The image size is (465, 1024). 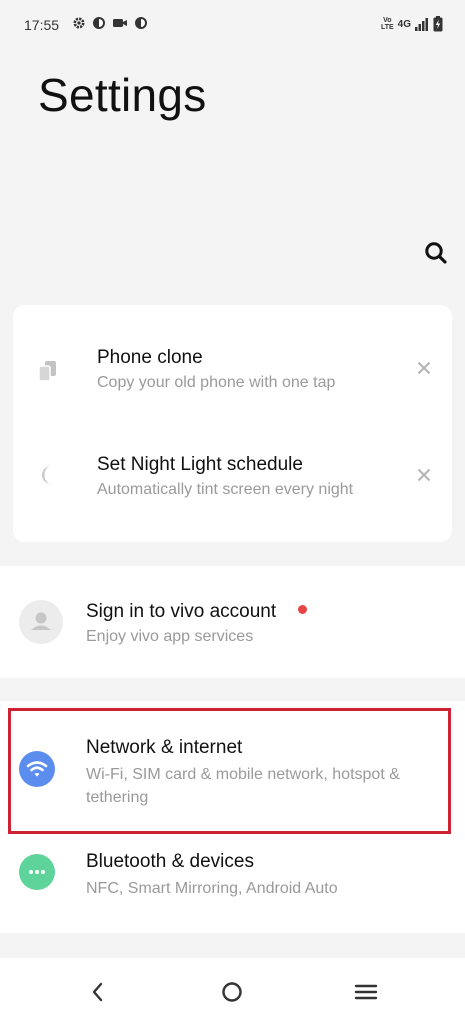 What do you see at coordinates (170, 861) in the screenshot?
I see `setting-title: Bluetooth & devices` at bounding box center [170, 861].